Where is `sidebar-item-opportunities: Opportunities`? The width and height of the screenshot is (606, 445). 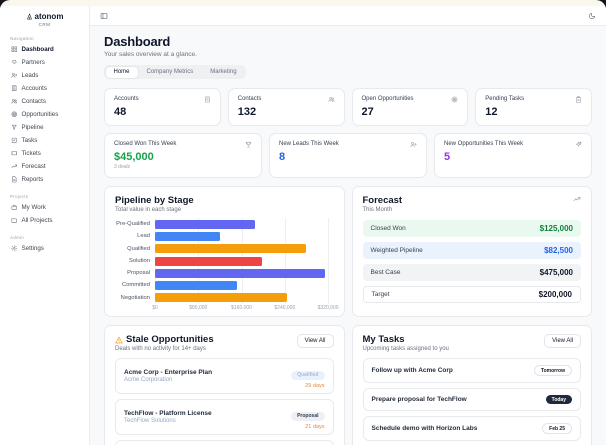 sidebar-item-opportunities: Opportunities is located at coordinates (44, 114).